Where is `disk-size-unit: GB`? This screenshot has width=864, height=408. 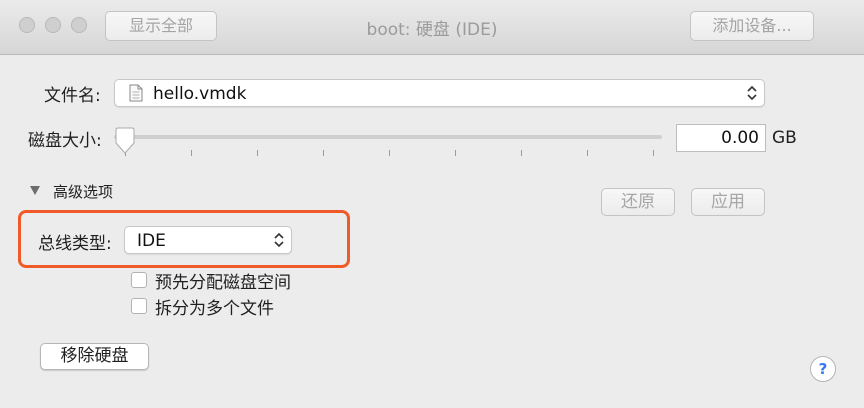 disk-size-unit: GB is located at coordinates (784, 138).